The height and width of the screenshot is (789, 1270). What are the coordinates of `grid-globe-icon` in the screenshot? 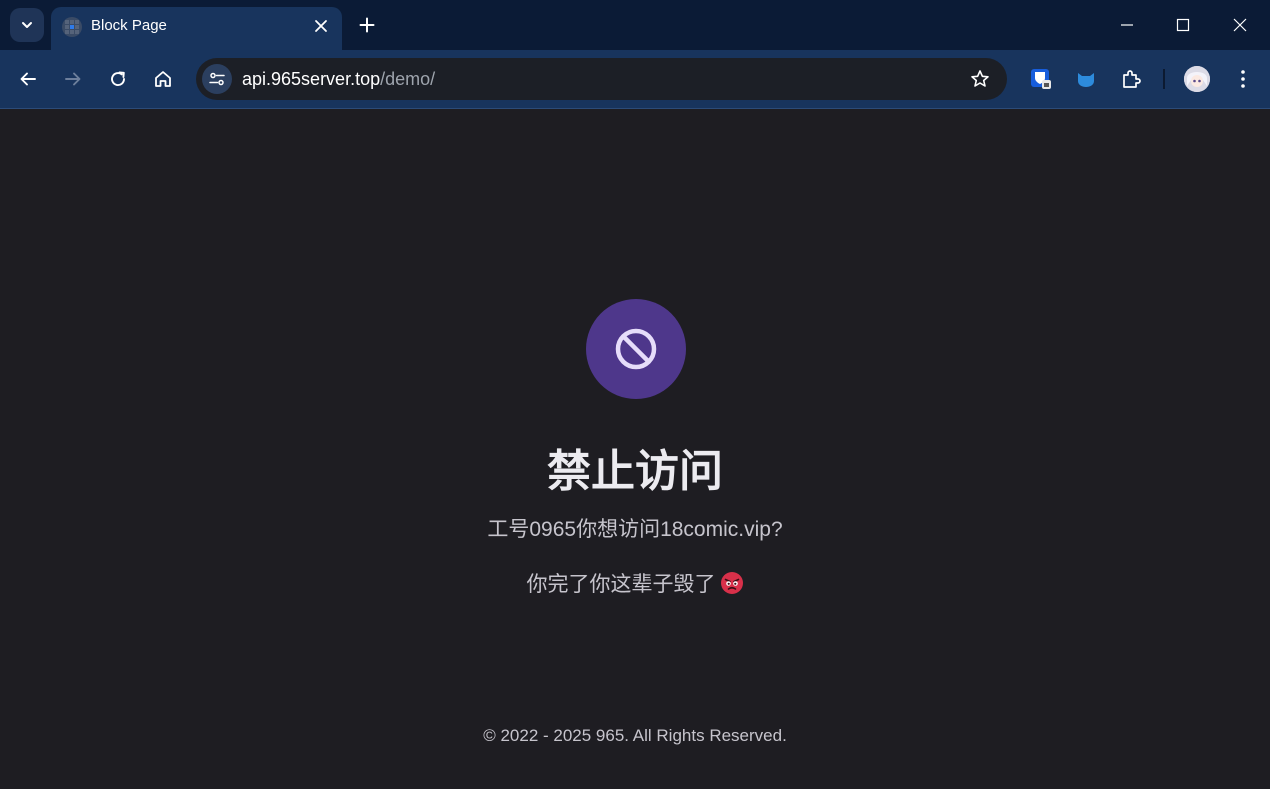 It's located at (72, 27).